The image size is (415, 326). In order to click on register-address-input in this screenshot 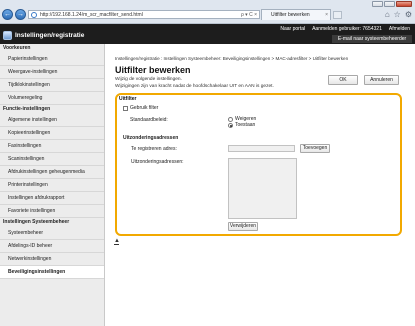, I will do `click(261, 148)`.